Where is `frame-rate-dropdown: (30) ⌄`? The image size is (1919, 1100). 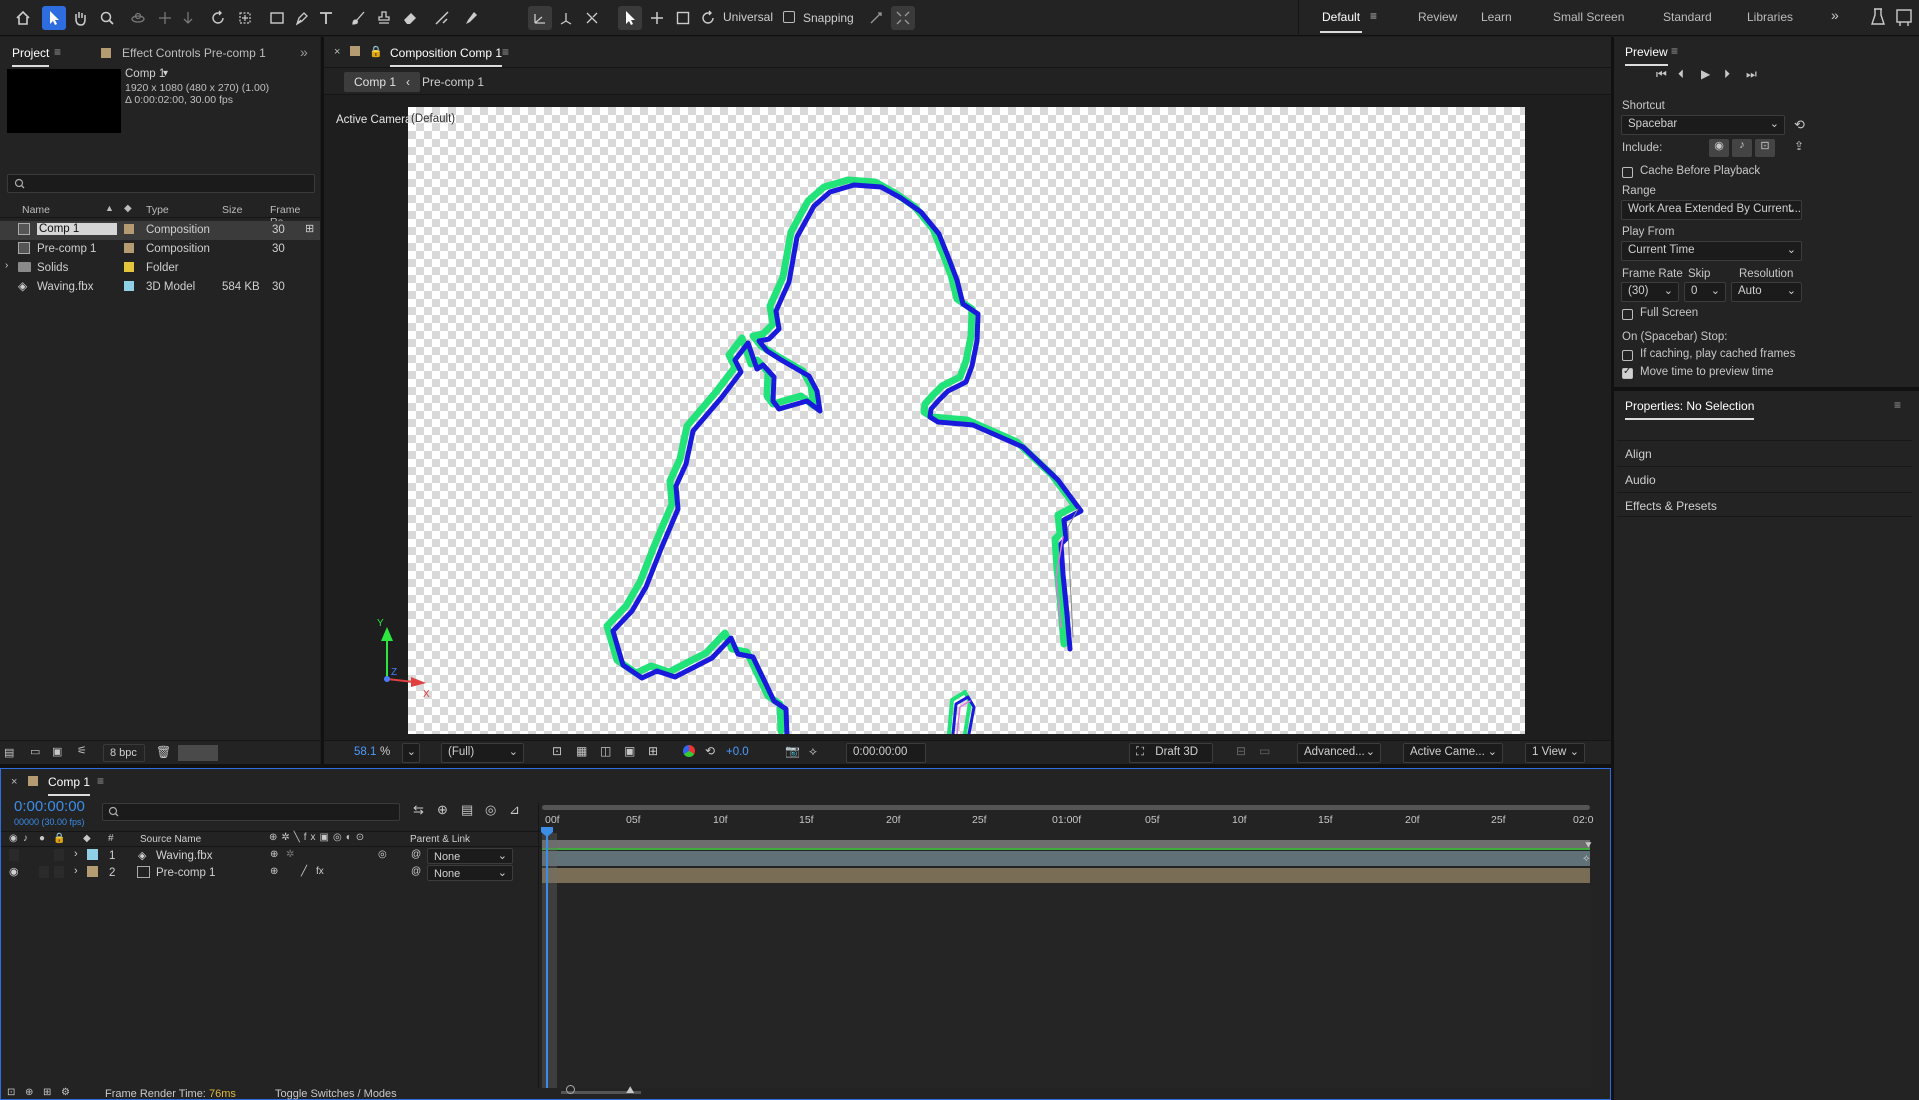 frame-rate-dropdown: (30) ⌄ is located at coordinates (1650, 292).